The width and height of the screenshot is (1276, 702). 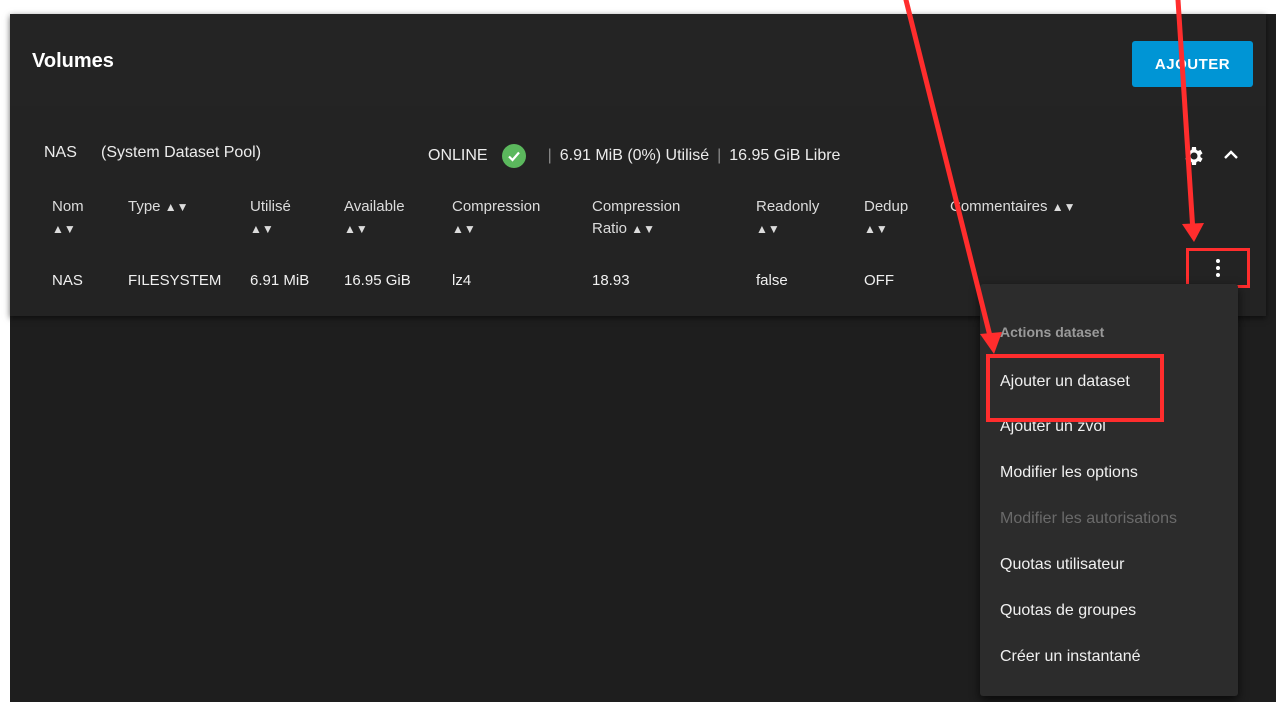 What do you see at coordinates (1192, 64) in the screenshot?
I see `add-button: AJOUTER` at bounding box center [1192, 64].